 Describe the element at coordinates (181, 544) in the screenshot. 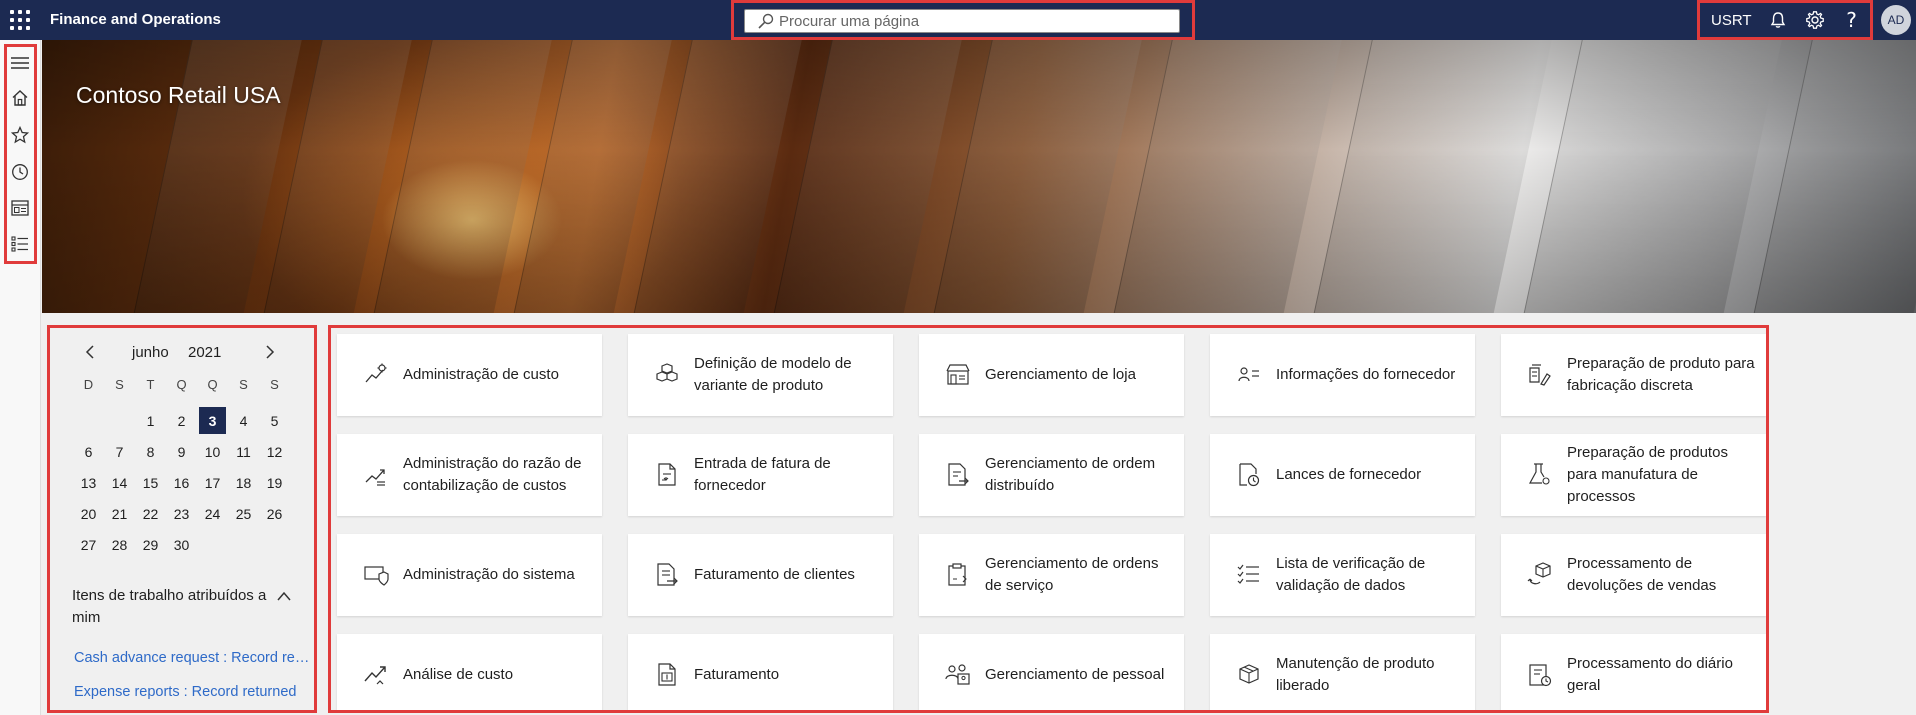

I see `calendar-day: 30` at that location.